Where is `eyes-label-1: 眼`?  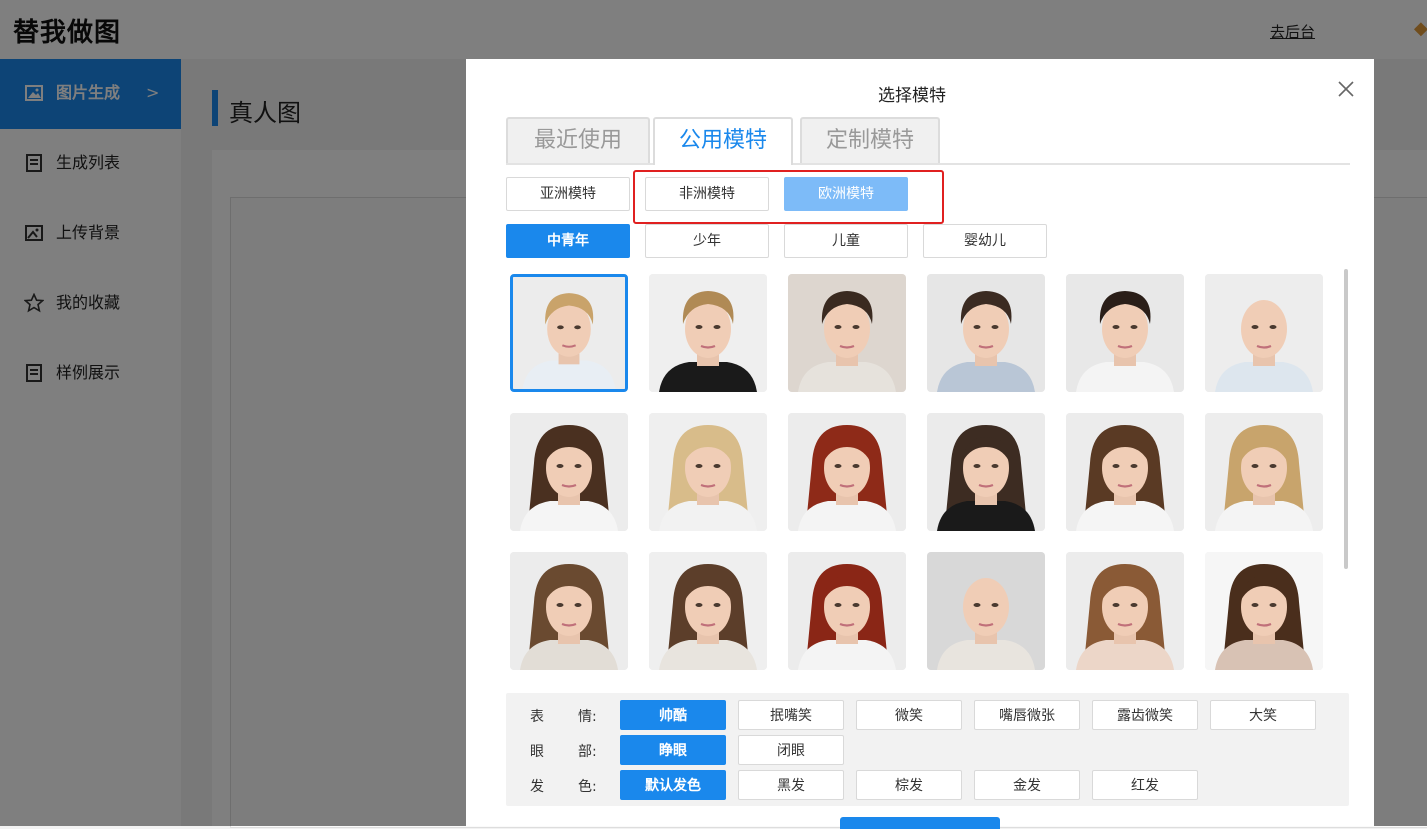
eyes-label-1: 眼 is located at coordinates (537, 752).